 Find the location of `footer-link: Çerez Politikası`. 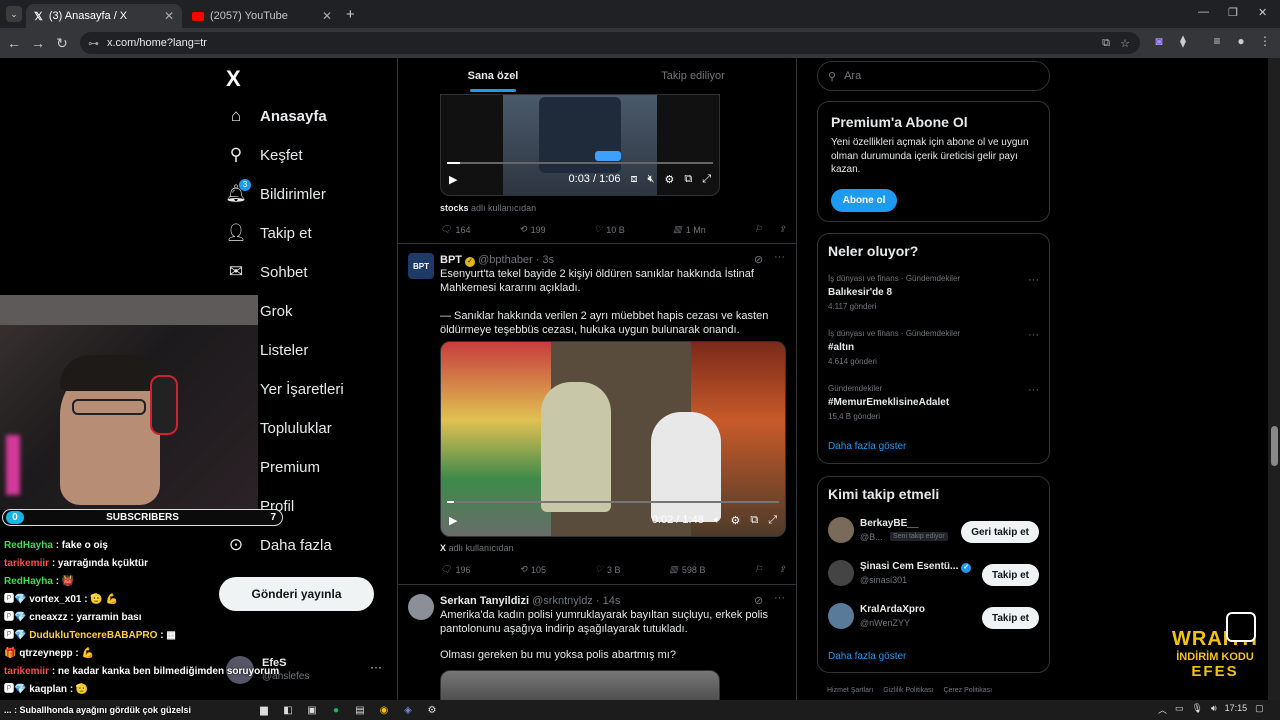

footer-link: Çerez Politikası is located at coordinates (967, 690).